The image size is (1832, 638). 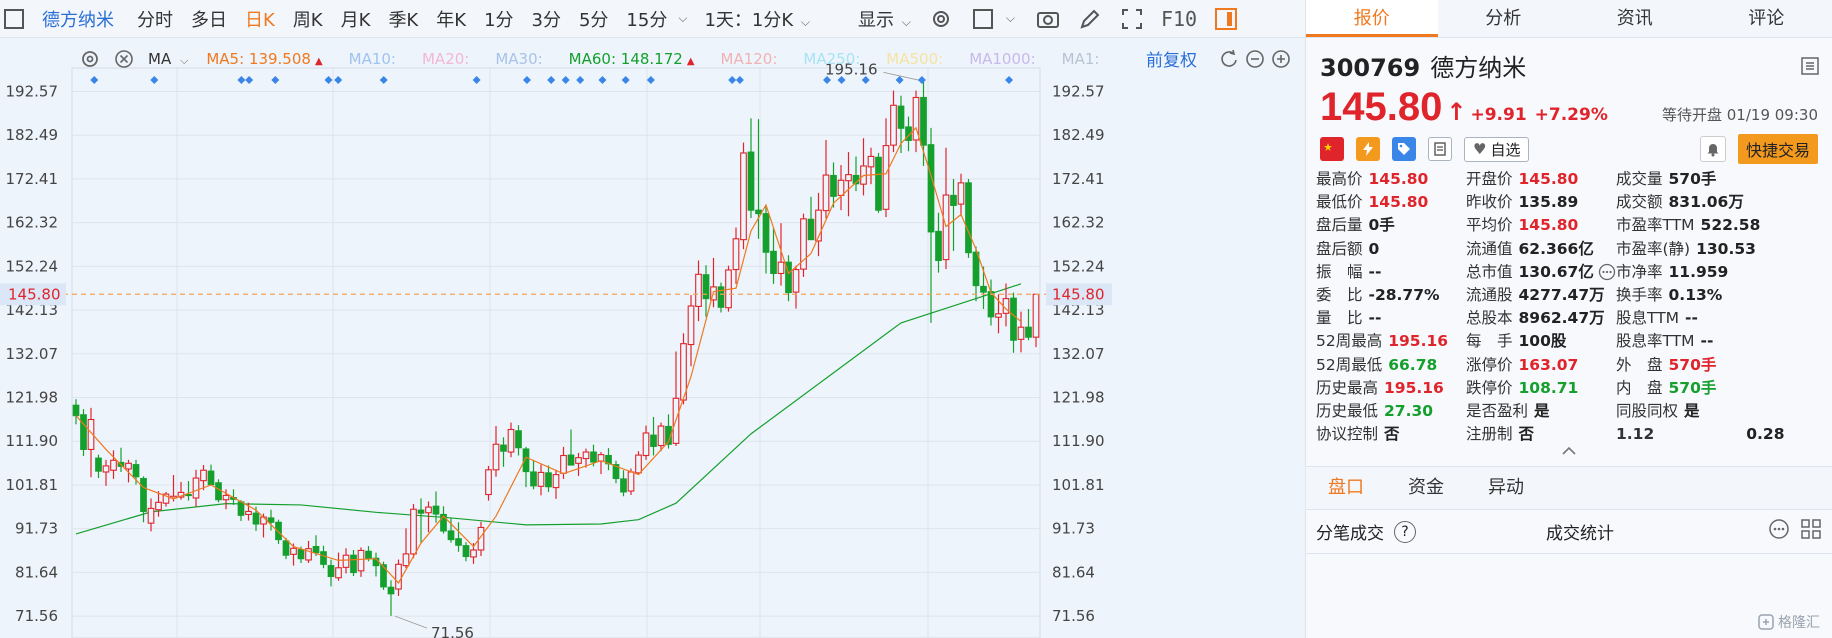 I want to click on panel-tab-1: 分析, so click(x=1504, y=18).